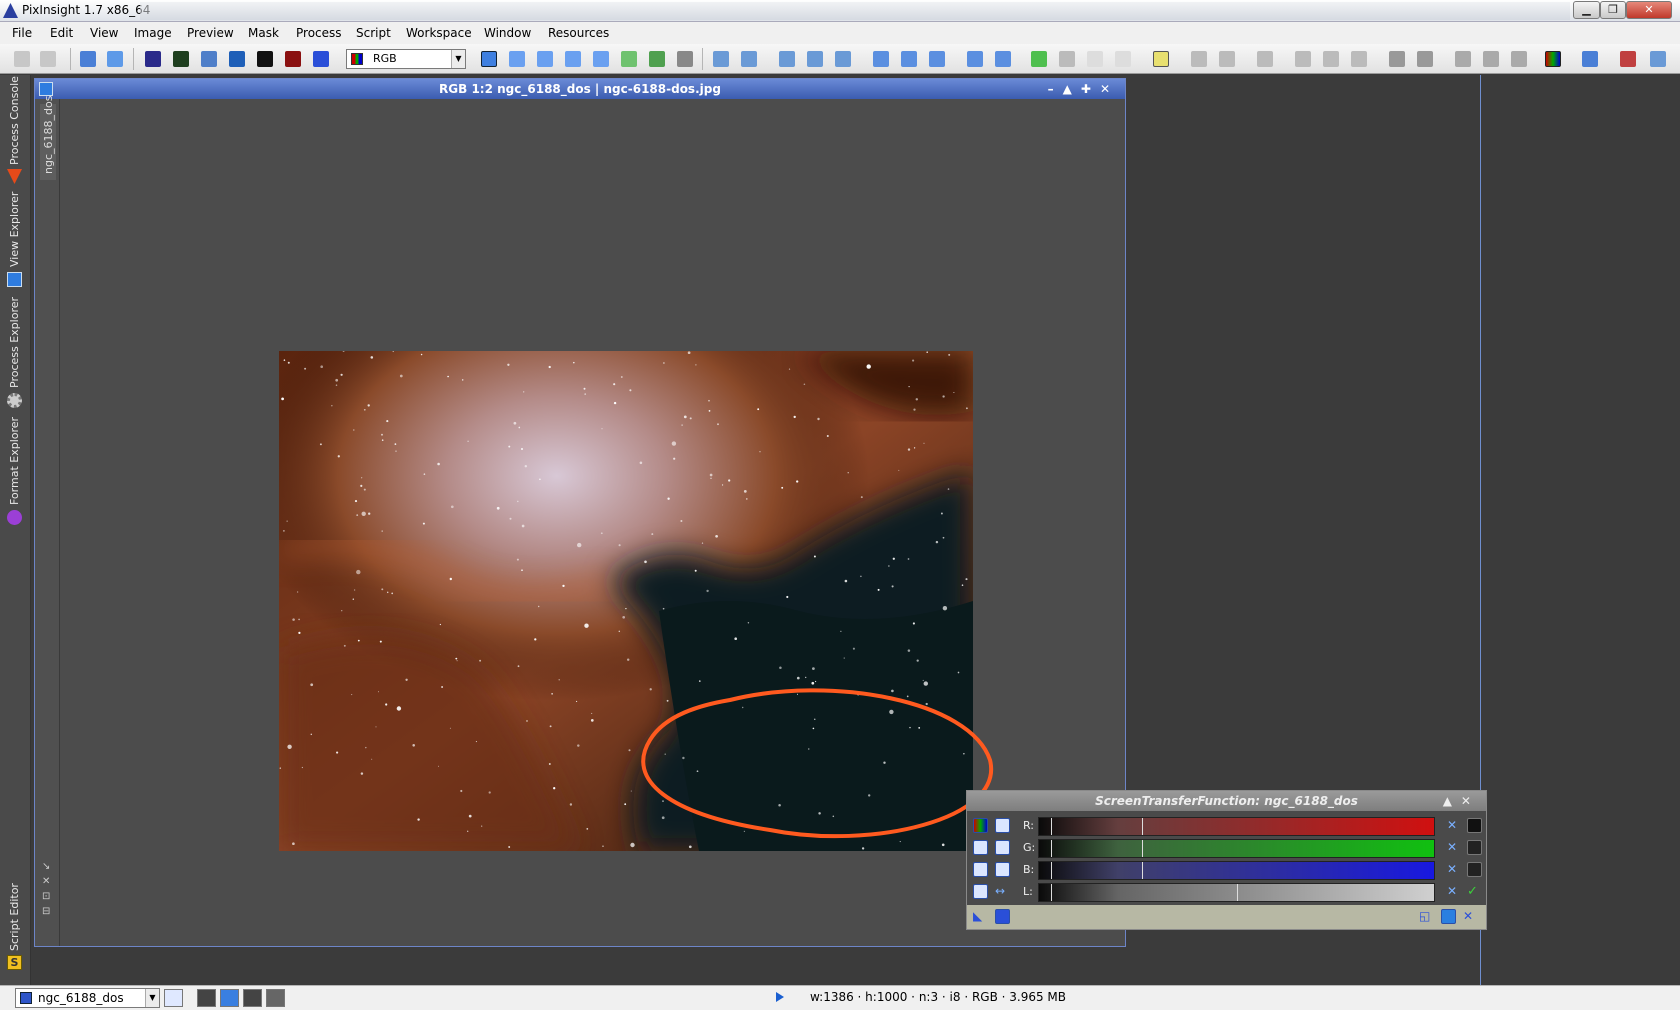  What do you see at coordinates (657, 59) in the screenshot?
I see `edit-preview-icon` at bounding box center [657, 59].